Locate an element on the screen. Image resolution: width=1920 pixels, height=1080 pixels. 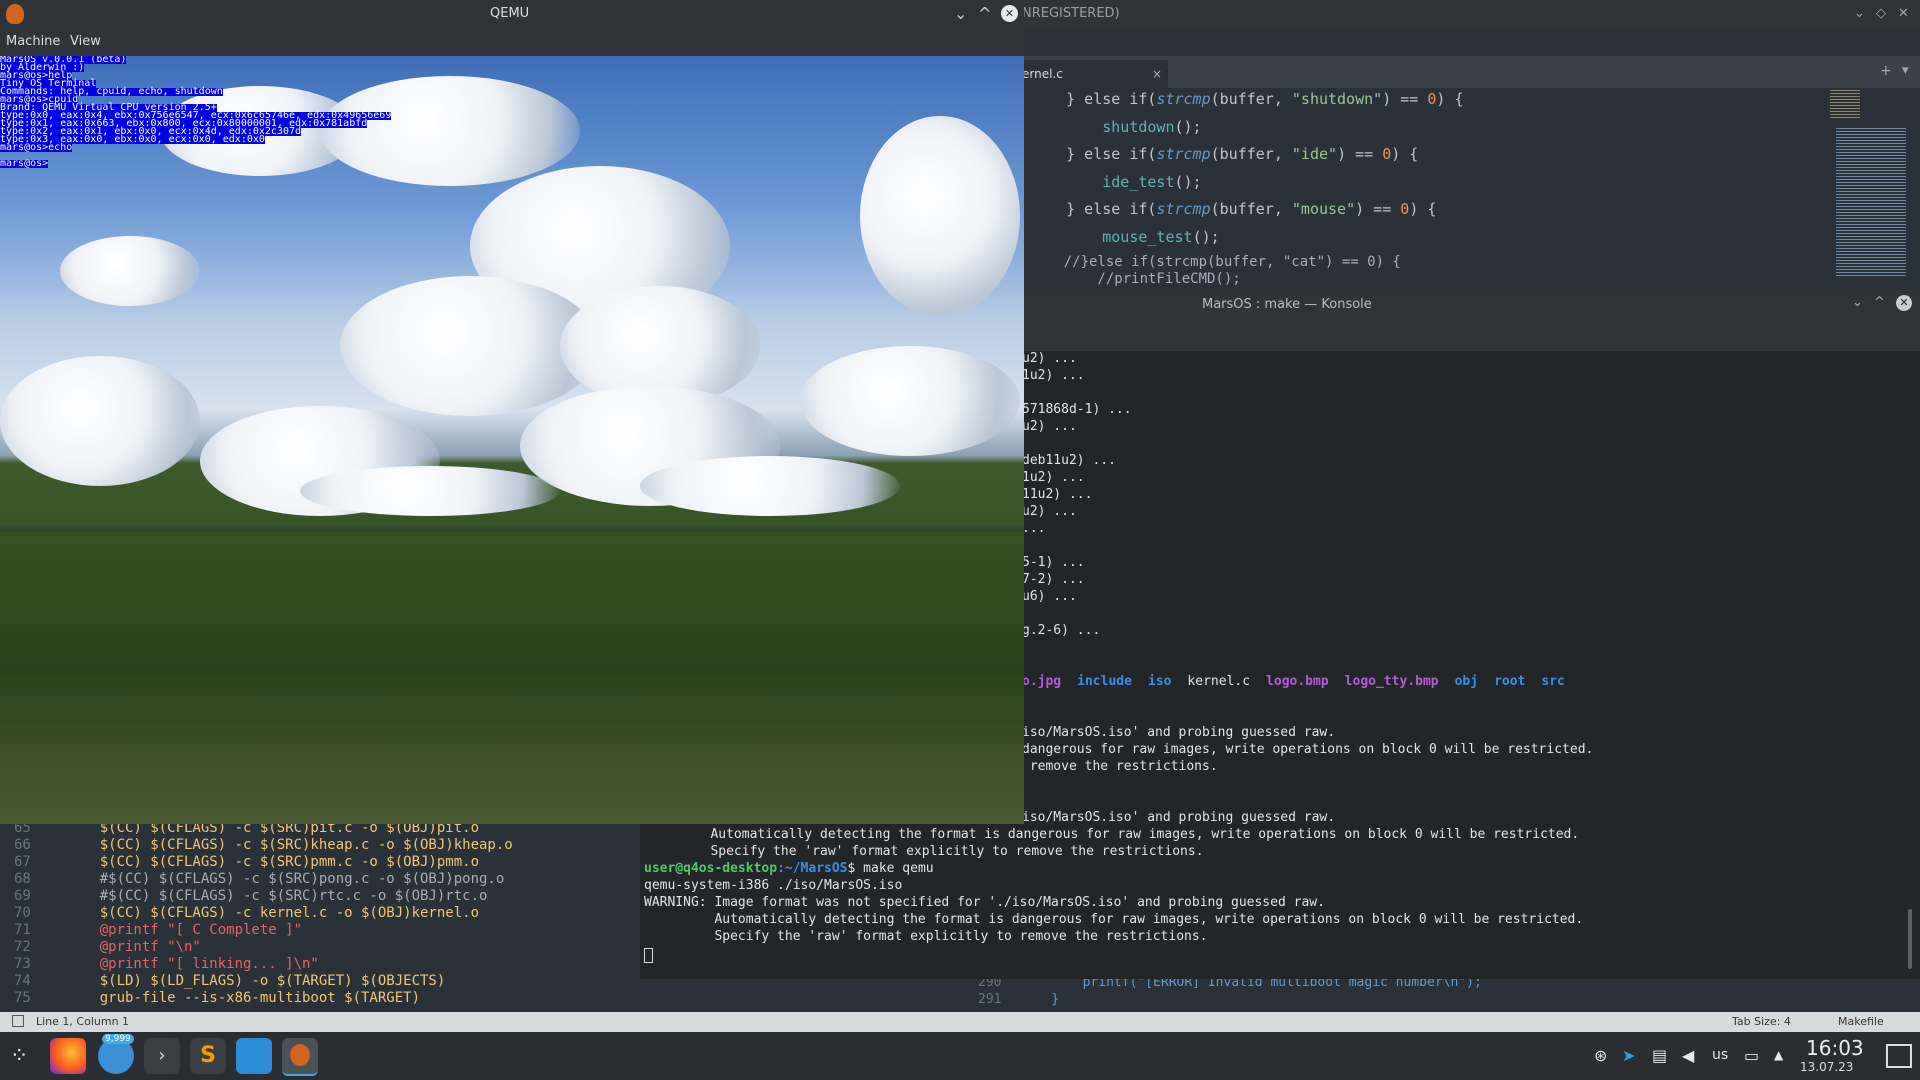
app-launcher-icon: ⁘ is located at coordinates (19, 1056).